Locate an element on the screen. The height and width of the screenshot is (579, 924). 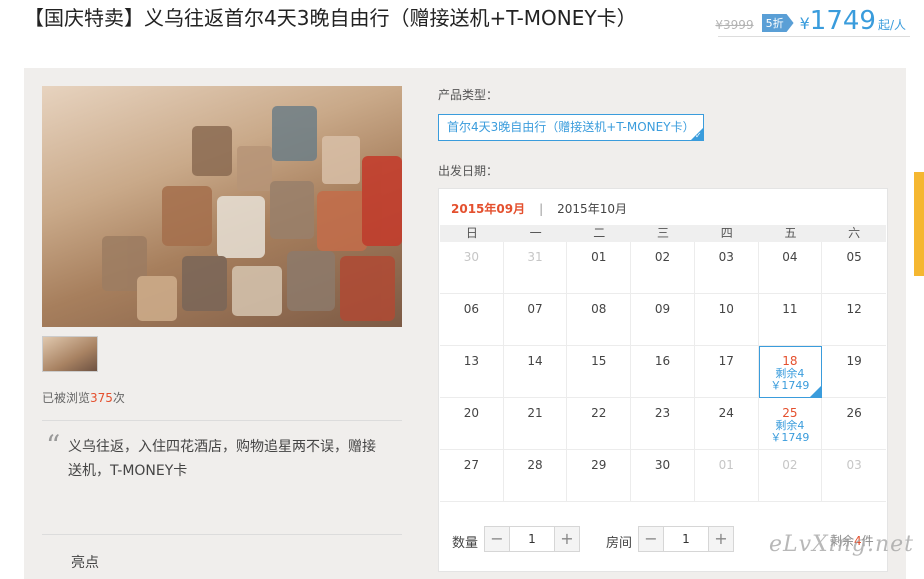
weekday-fri: 五 is located at coordinates (790, 233).